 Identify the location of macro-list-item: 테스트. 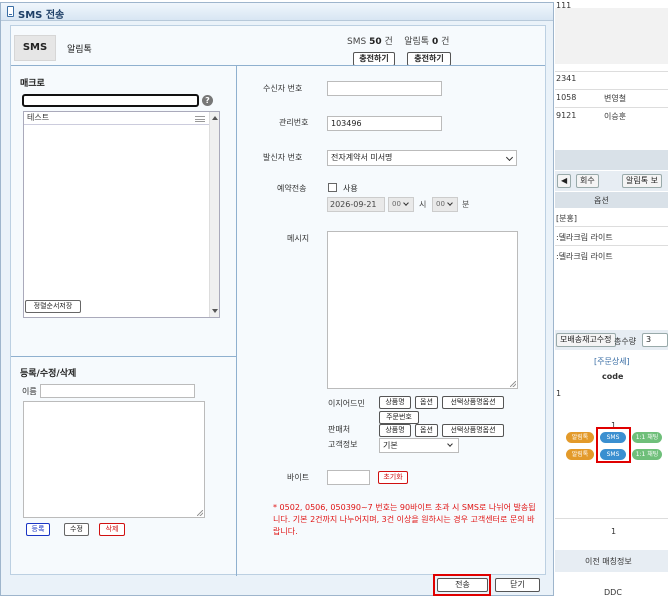
(116, 118).